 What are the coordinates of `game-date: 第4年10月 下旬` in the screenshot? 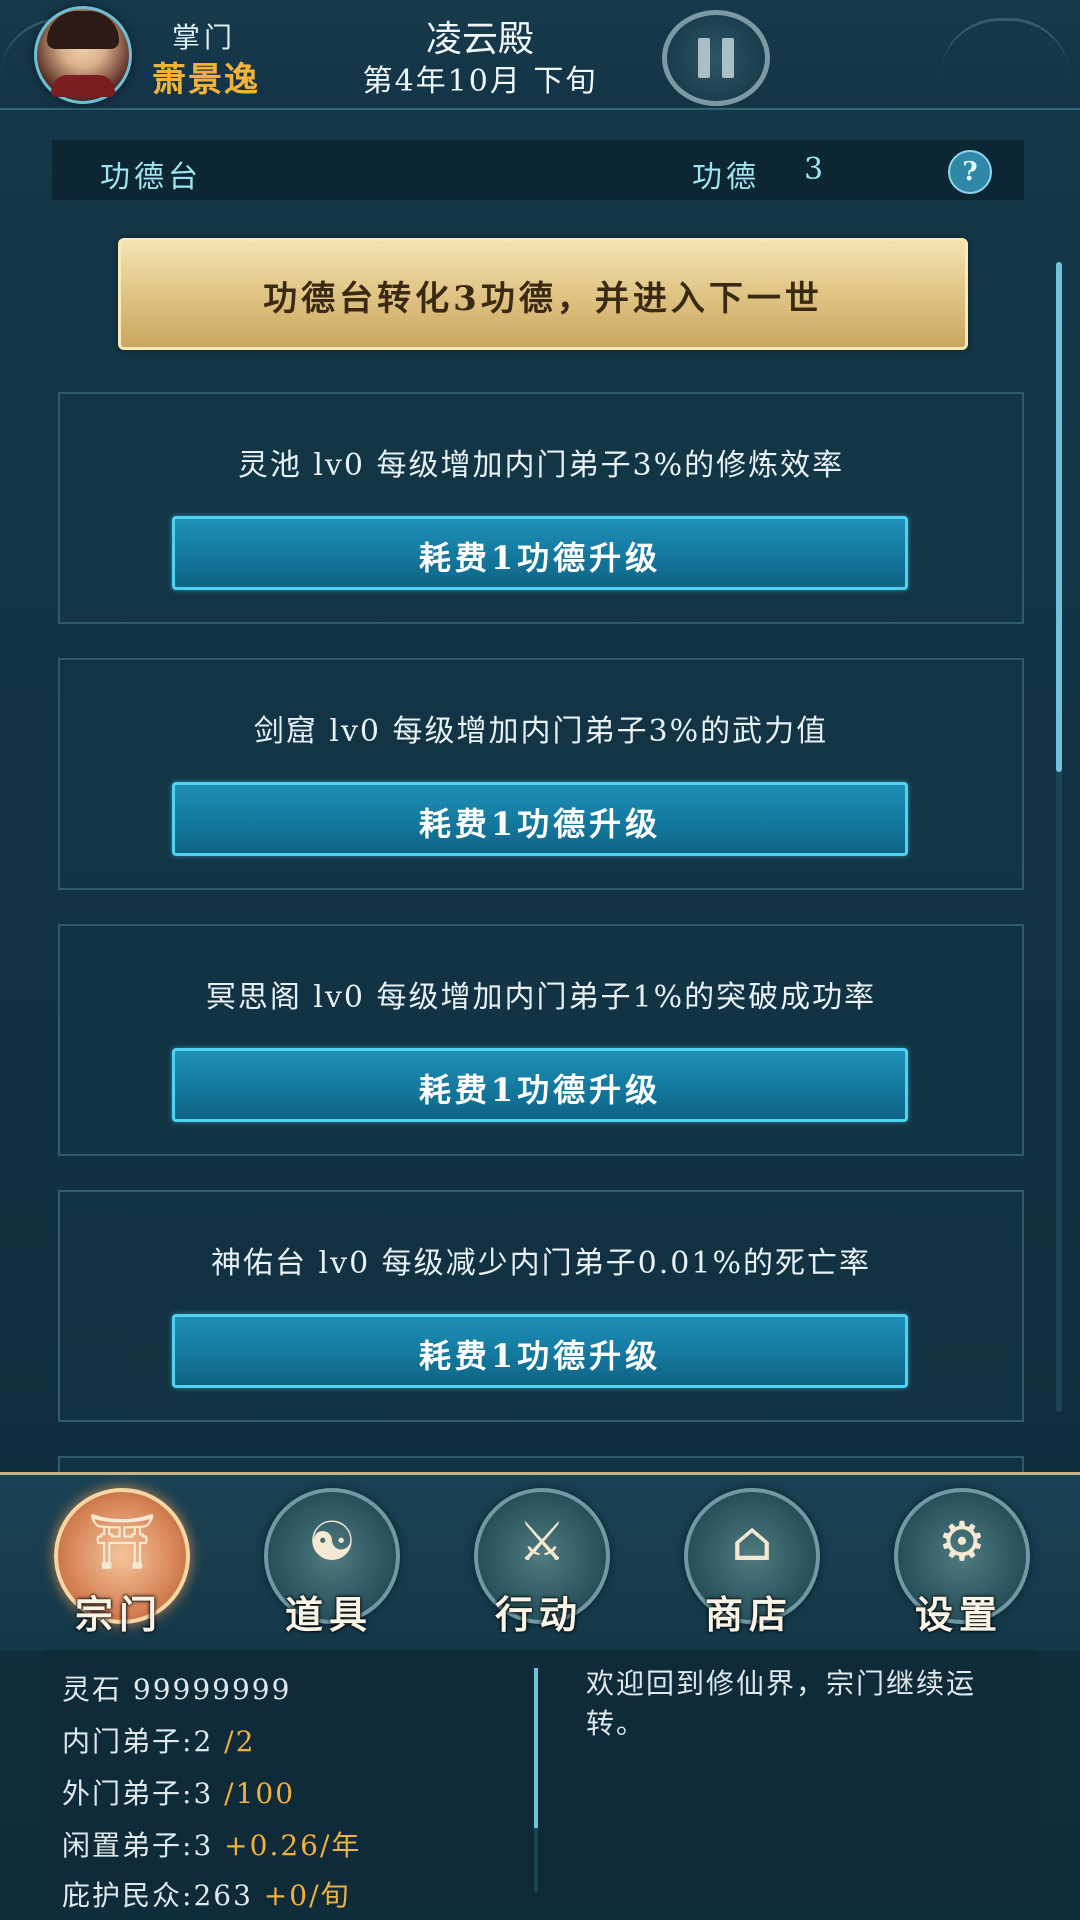 It's located at (480, 81).